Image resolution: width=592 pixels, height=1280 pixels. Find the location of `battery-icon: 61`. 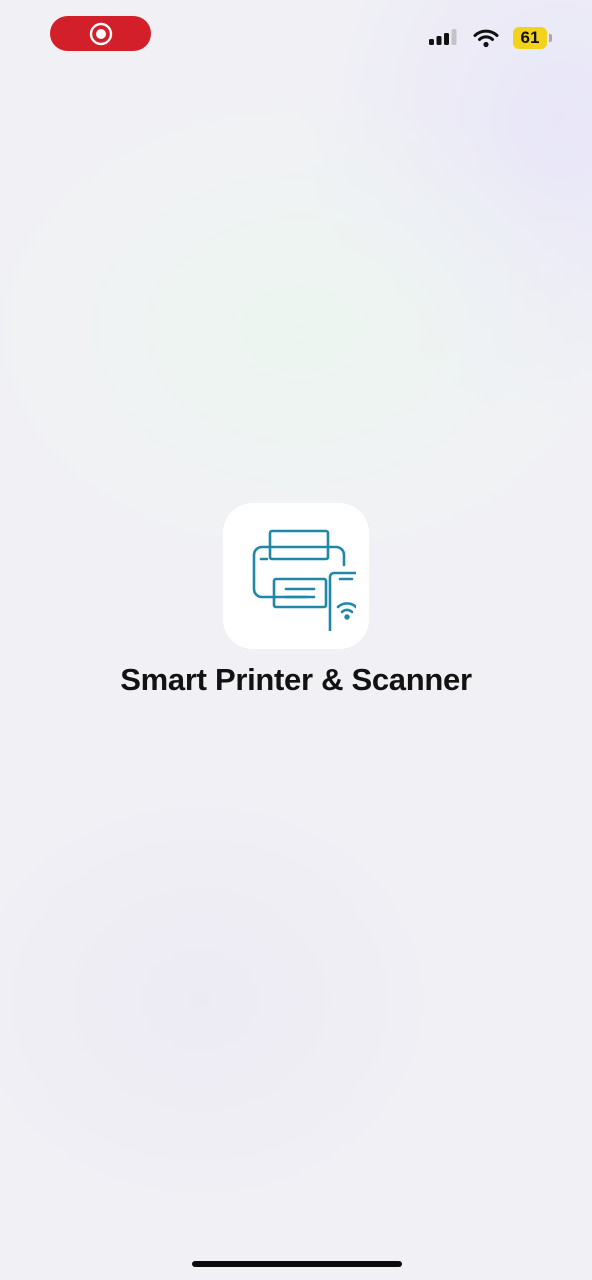

battery-icon: 61 is located at coordinates (532, 38).